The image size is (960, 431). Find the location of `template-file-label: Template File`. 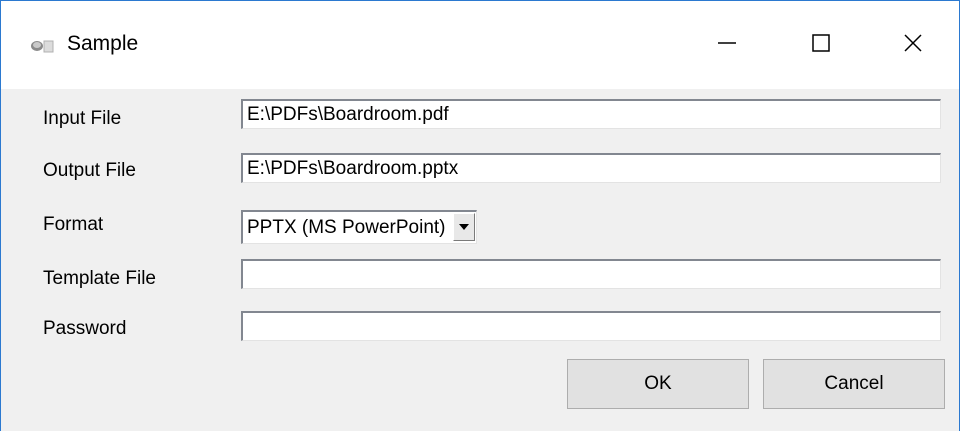

template-file-label: Template File is located at coordinates (99, 278).